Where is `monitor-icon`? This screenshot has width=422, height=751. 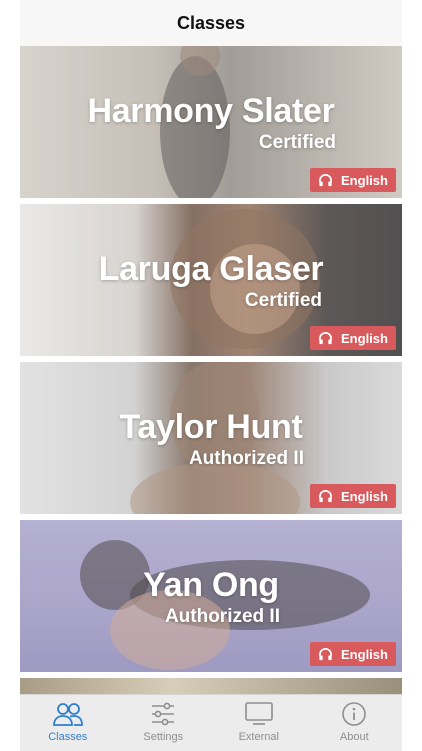
monitor-icon is located at coordinates (258, 713).